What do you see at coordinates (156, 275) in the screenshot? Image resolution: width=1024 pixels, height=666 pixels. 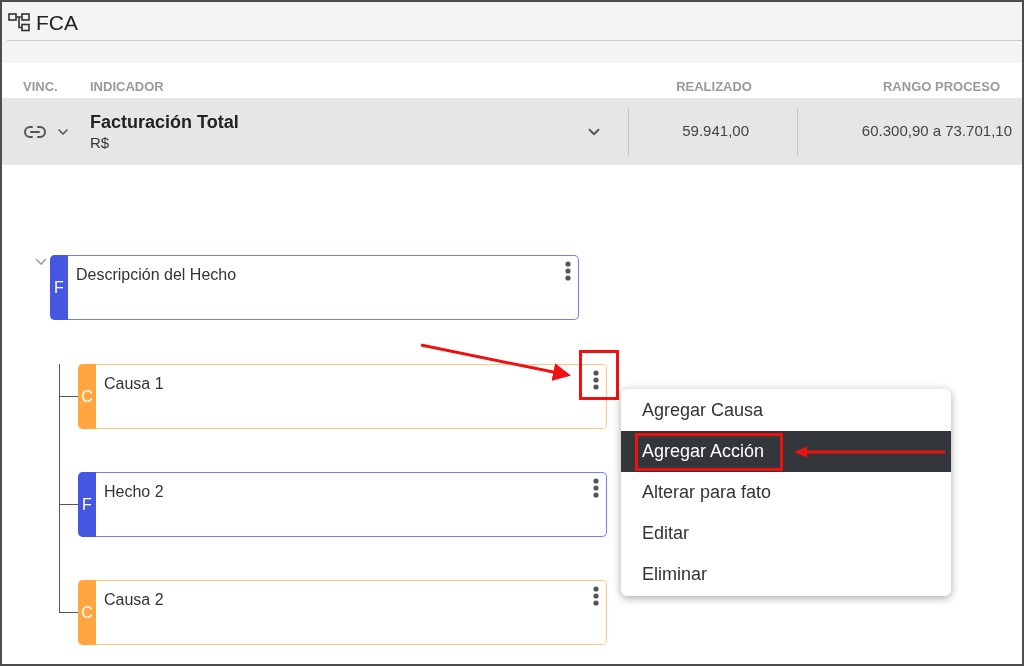 I see `node-text: Descripción del Hecho` at bounding box center [156, 275].